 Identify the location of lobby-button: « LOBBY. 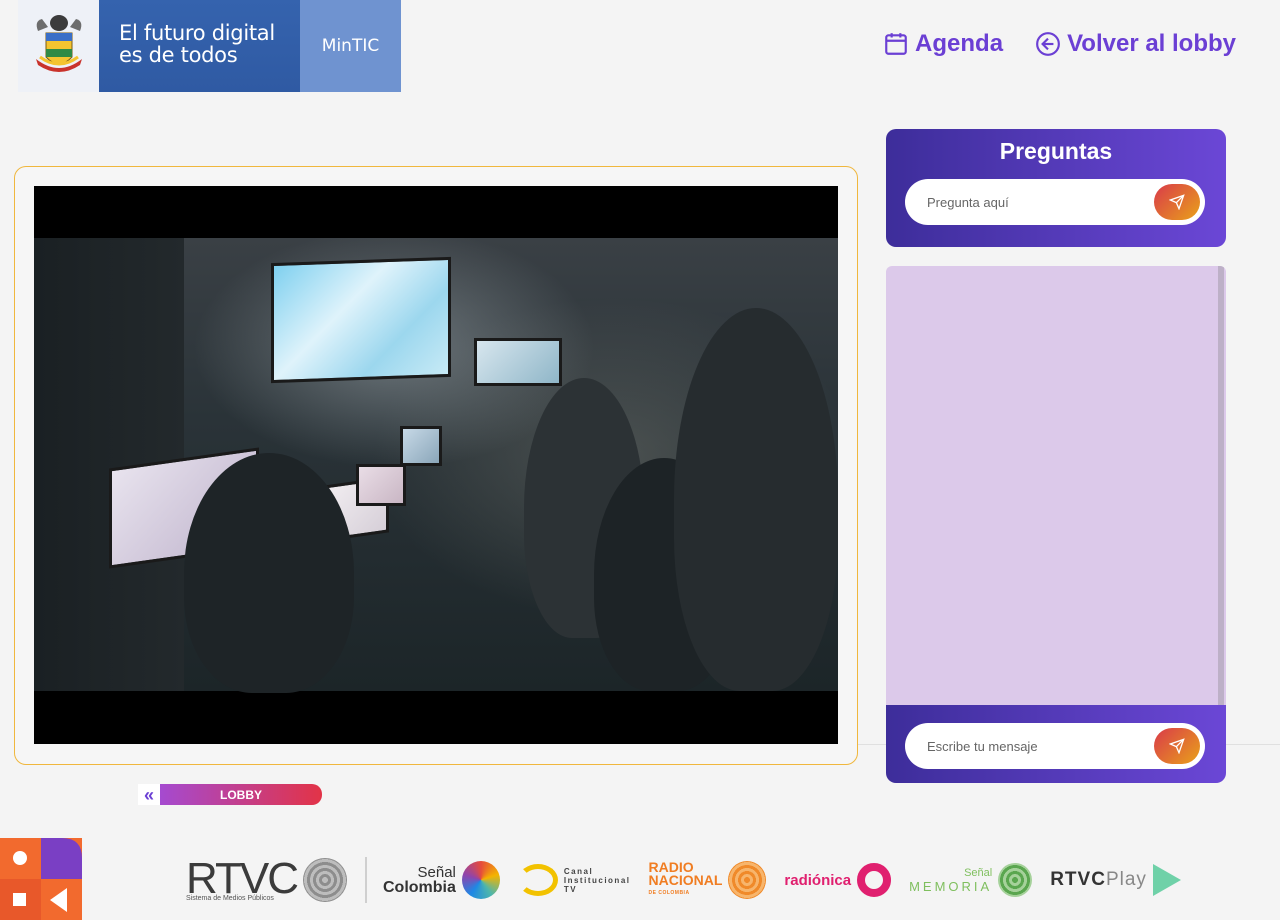
(230, 794).